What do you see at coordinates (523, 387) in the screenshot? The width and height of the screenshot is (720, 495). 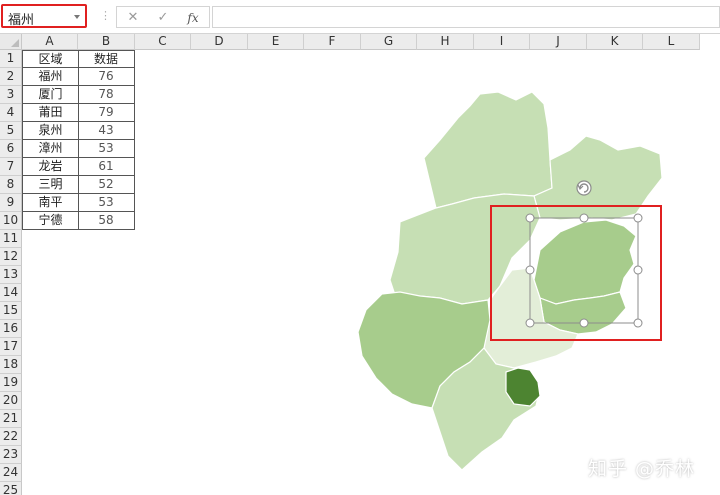 I see `map-region-xiamen` at bounding box center [523, 387].